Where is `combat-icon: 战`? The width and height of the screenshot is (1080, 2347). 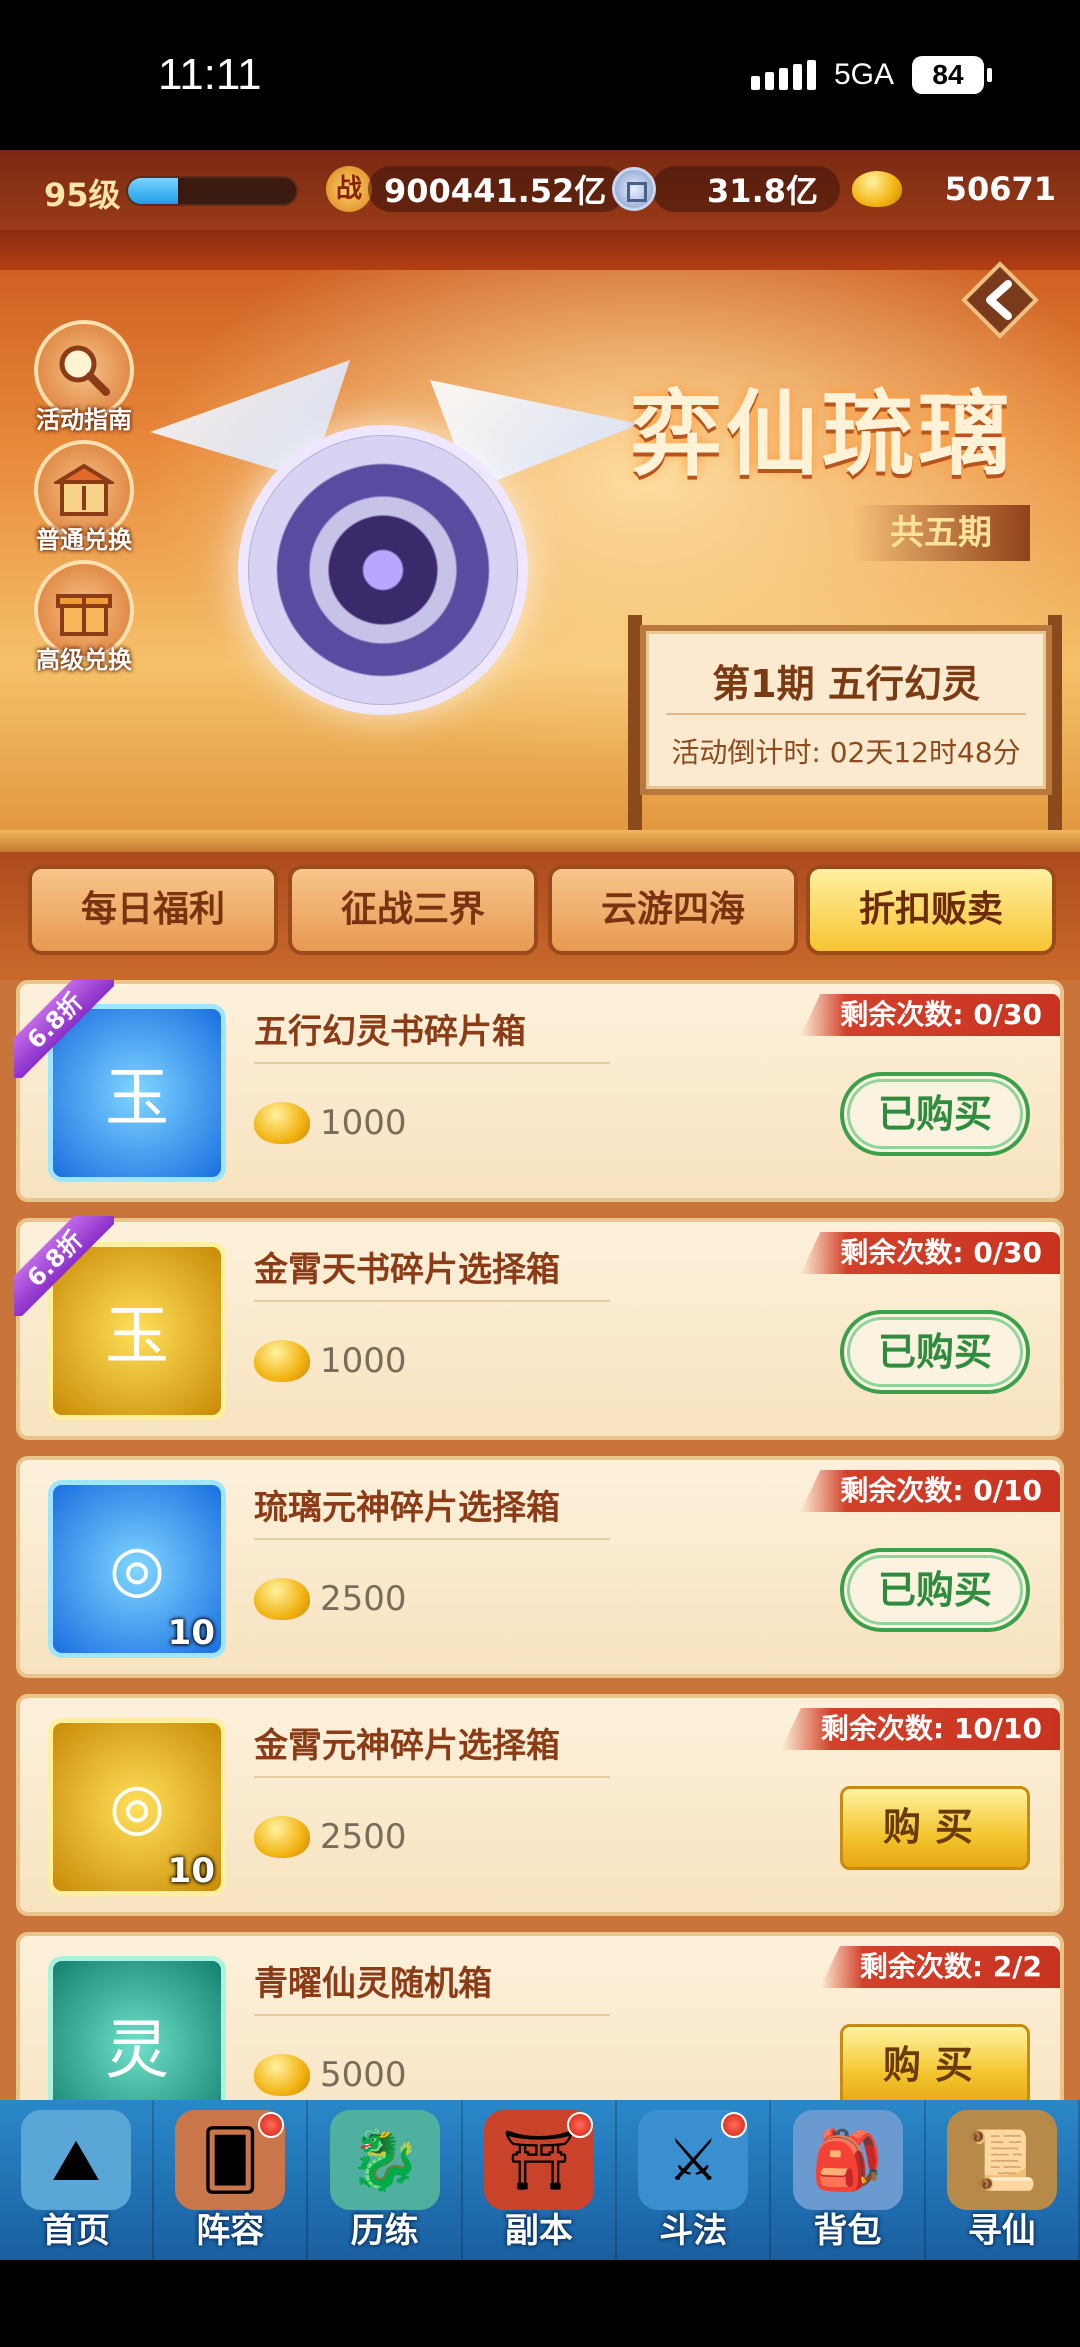 combat-icon: 战 is located at coordinates (349, 189).